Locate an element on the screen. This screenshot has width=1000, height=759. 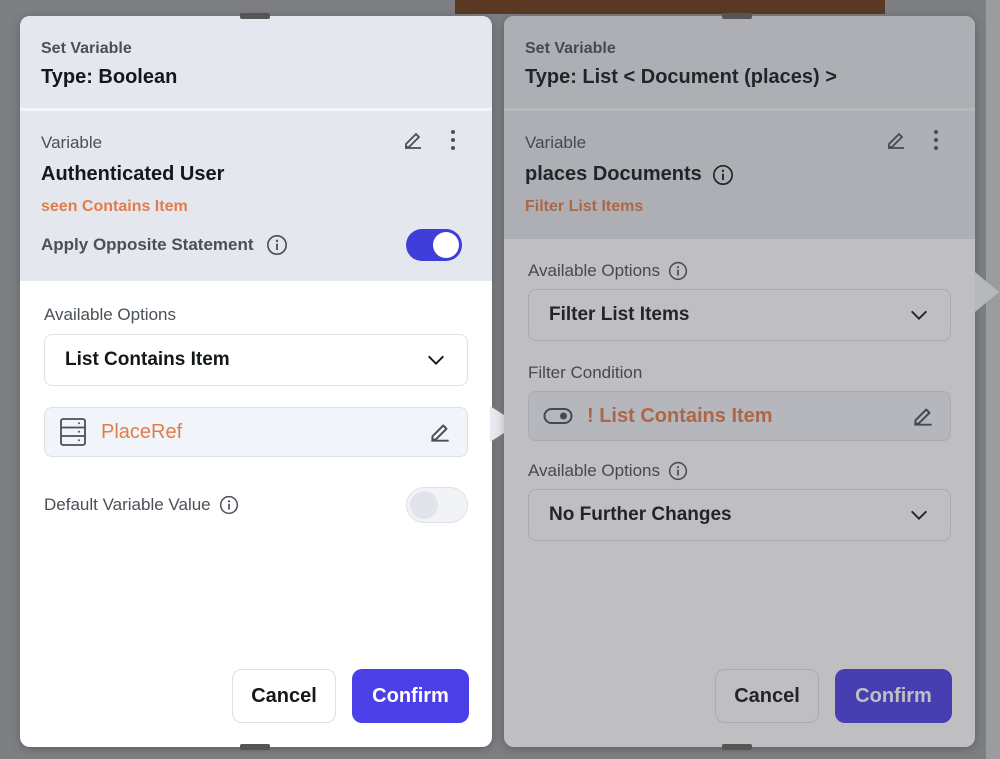
apply-opposite-label-group: Apply Opposite Statement is located at coordinates (164, 245).